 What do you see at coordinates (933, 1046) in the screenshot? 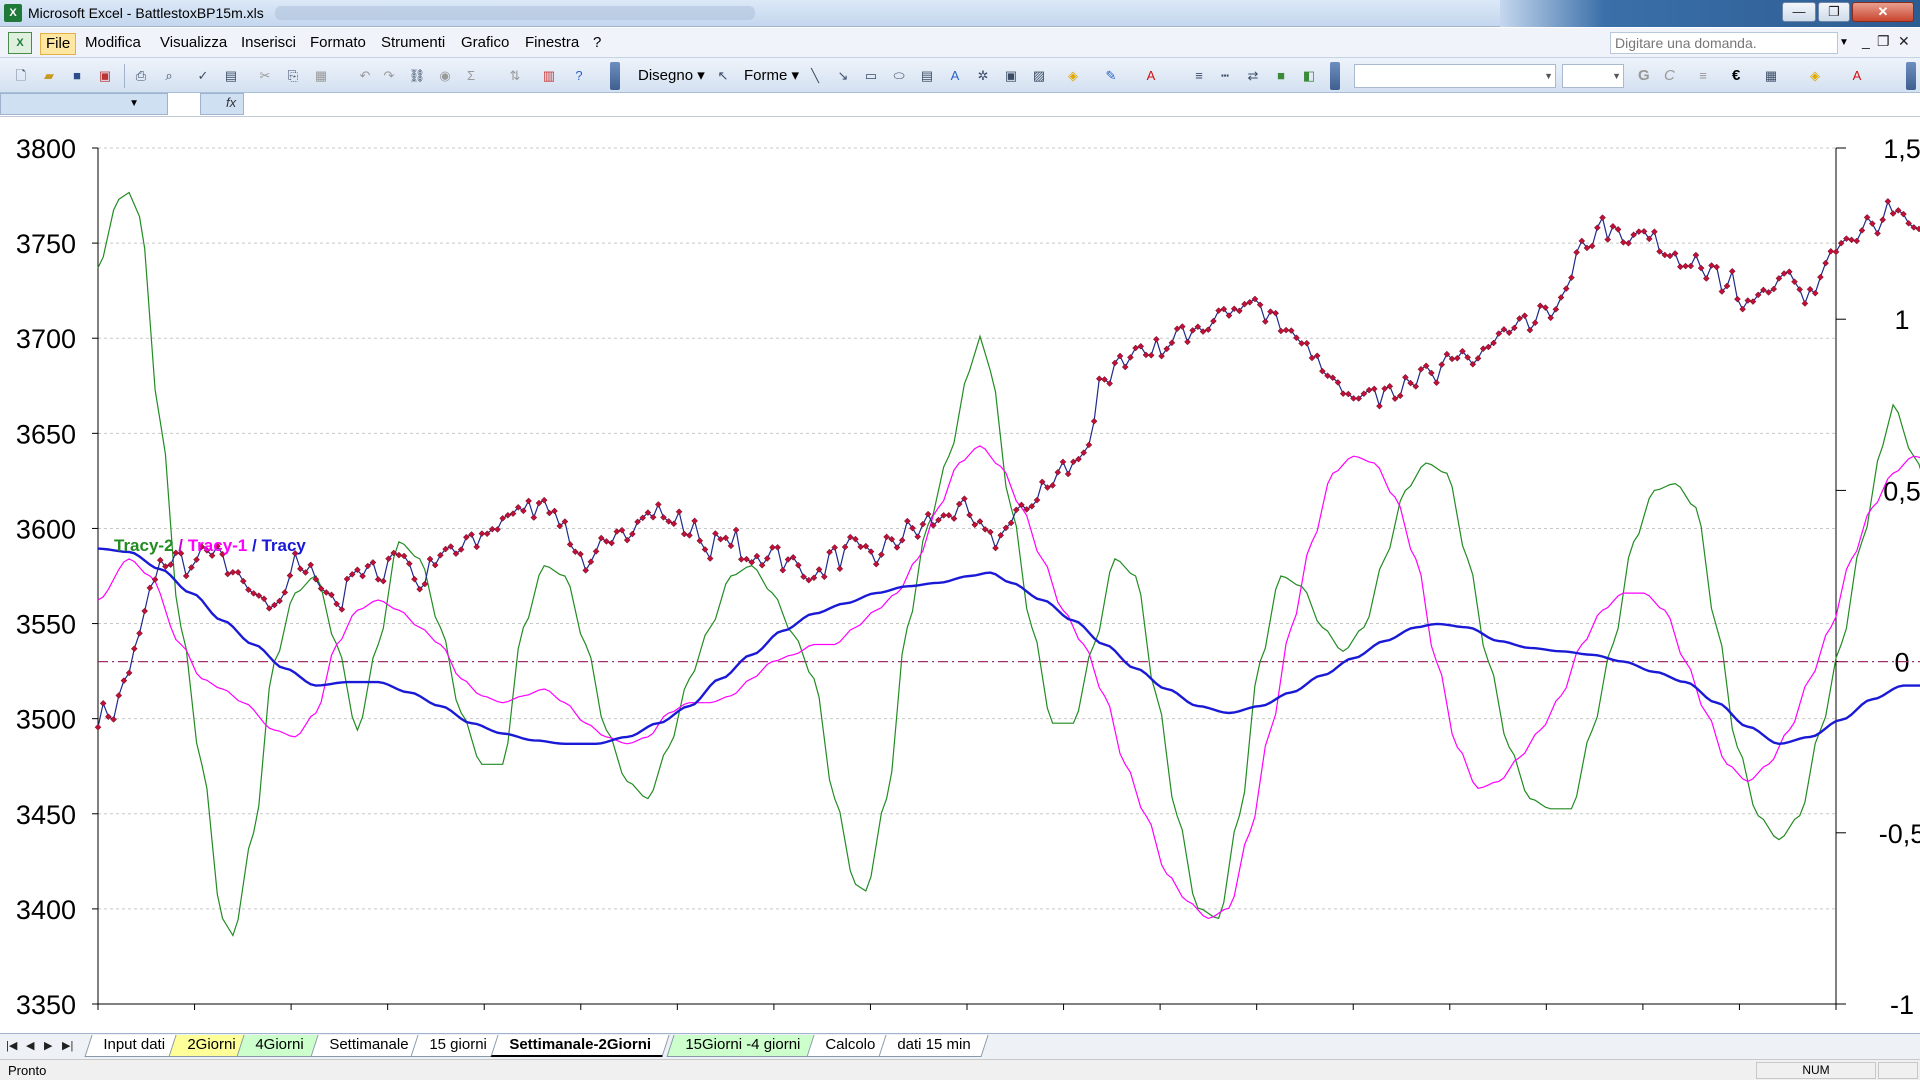
I see `sheet-tab-dati-15-min: dati 15 min` at bounding box center [933, 1046].